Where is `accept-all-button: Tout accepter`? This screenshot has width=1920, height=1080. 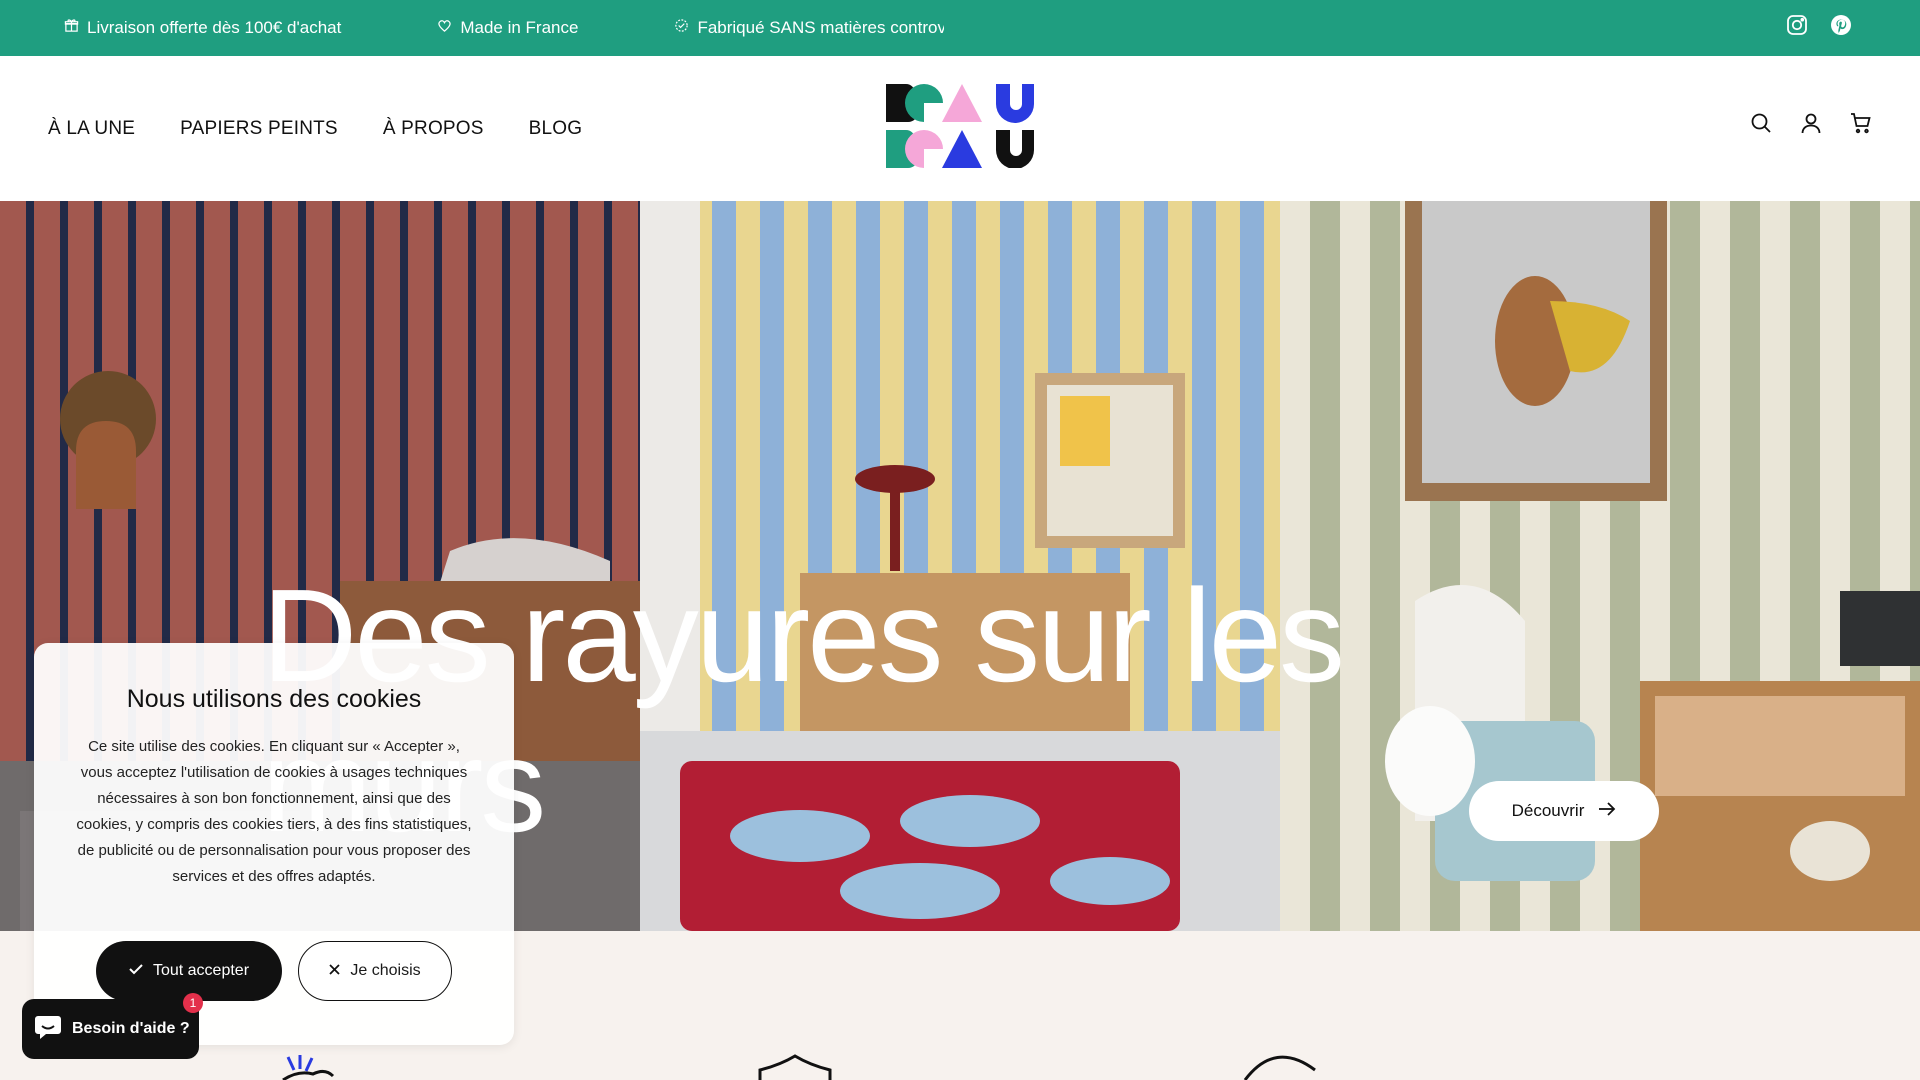 accept-all-button: Tout accepter is located at coordinates (189, 971).